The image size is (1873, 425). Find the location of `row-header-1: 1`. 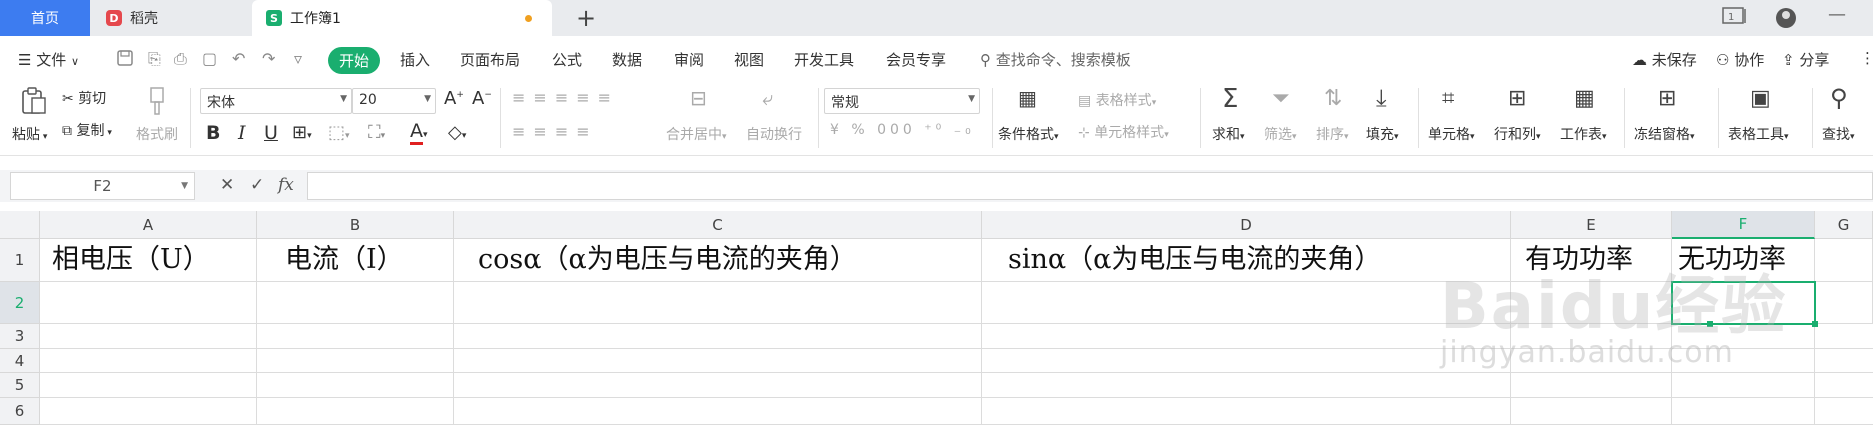

row-header-1: 1 is located at coordinates (20, 260).